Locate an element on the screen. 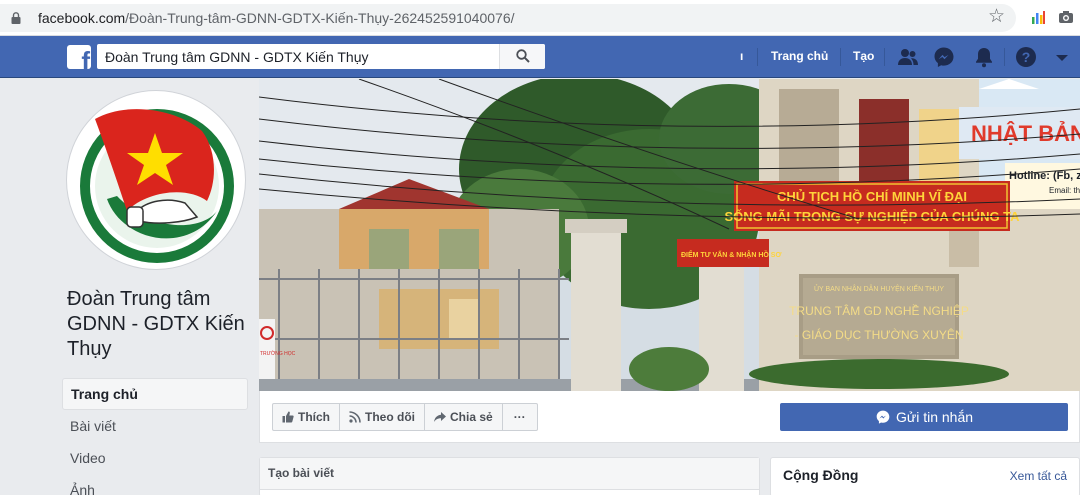 The width and height of the screenshot is (1080, 495). profile-link: ı is located at coordinates (741, 56).